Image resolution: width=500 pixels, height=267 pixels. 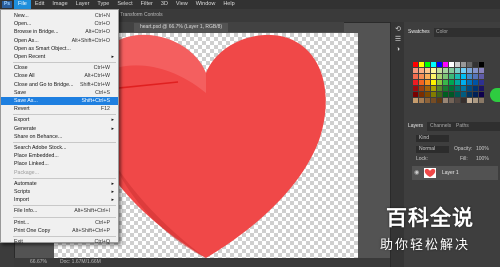 What do you see at coordinates (59, 57) in the screenshot?
I see `menu-item-open-recent: Open Recent ▸` at bounding box center [59, 57].